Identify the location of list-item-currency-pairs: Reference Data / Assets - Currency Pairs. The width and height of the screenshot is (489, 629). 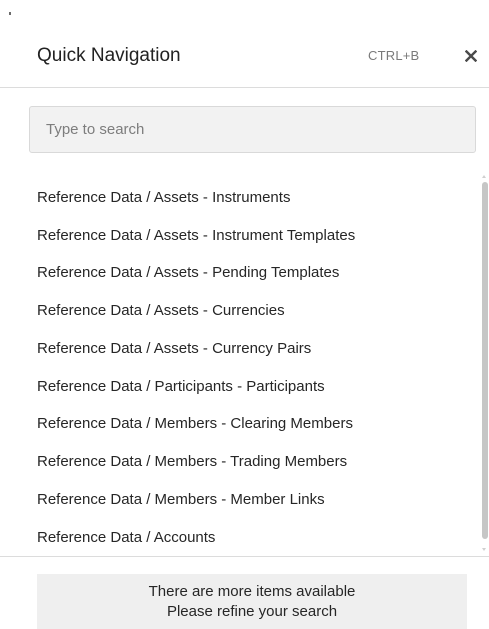
(174, 349).